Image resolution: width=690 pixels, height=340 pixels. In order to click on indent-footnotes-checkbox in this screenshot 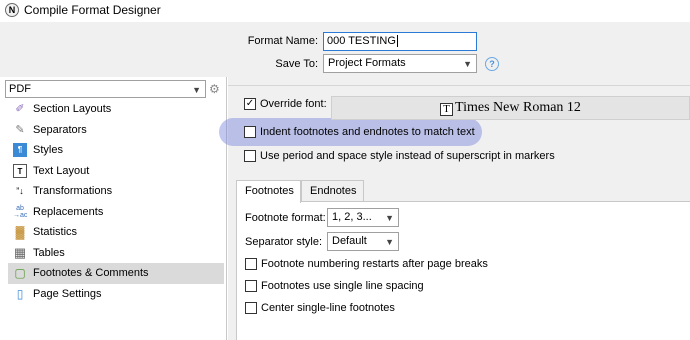, I will do `click(250, 132)`.